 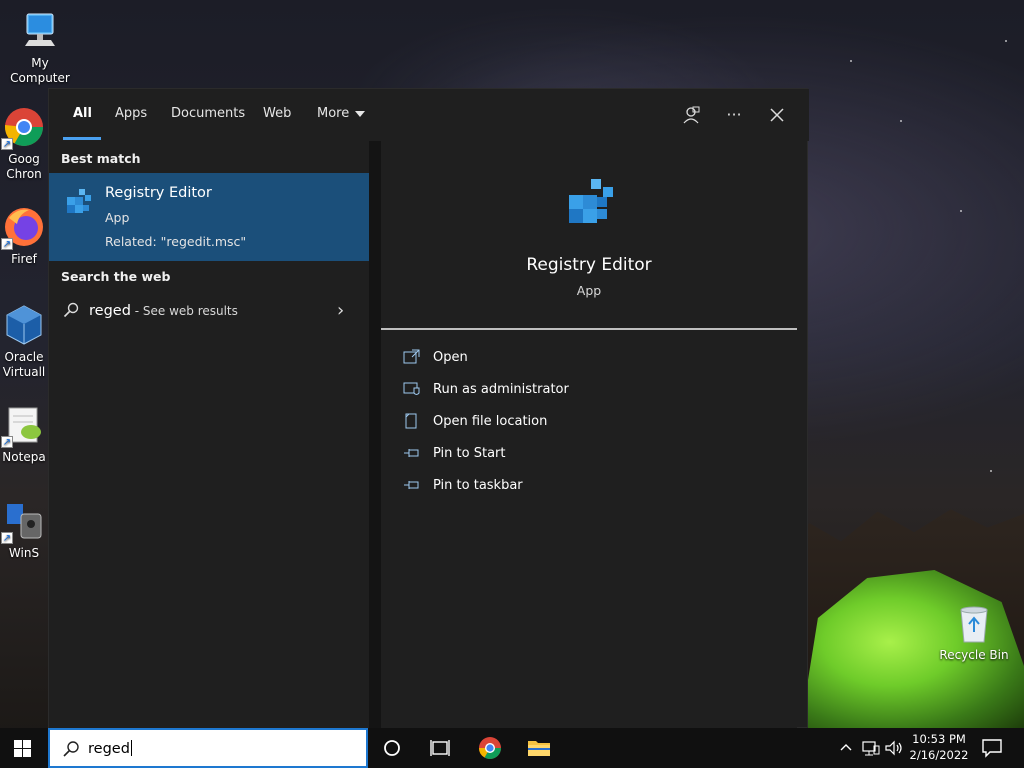 I want to click on computer-icon, so click(x=40, y=31).